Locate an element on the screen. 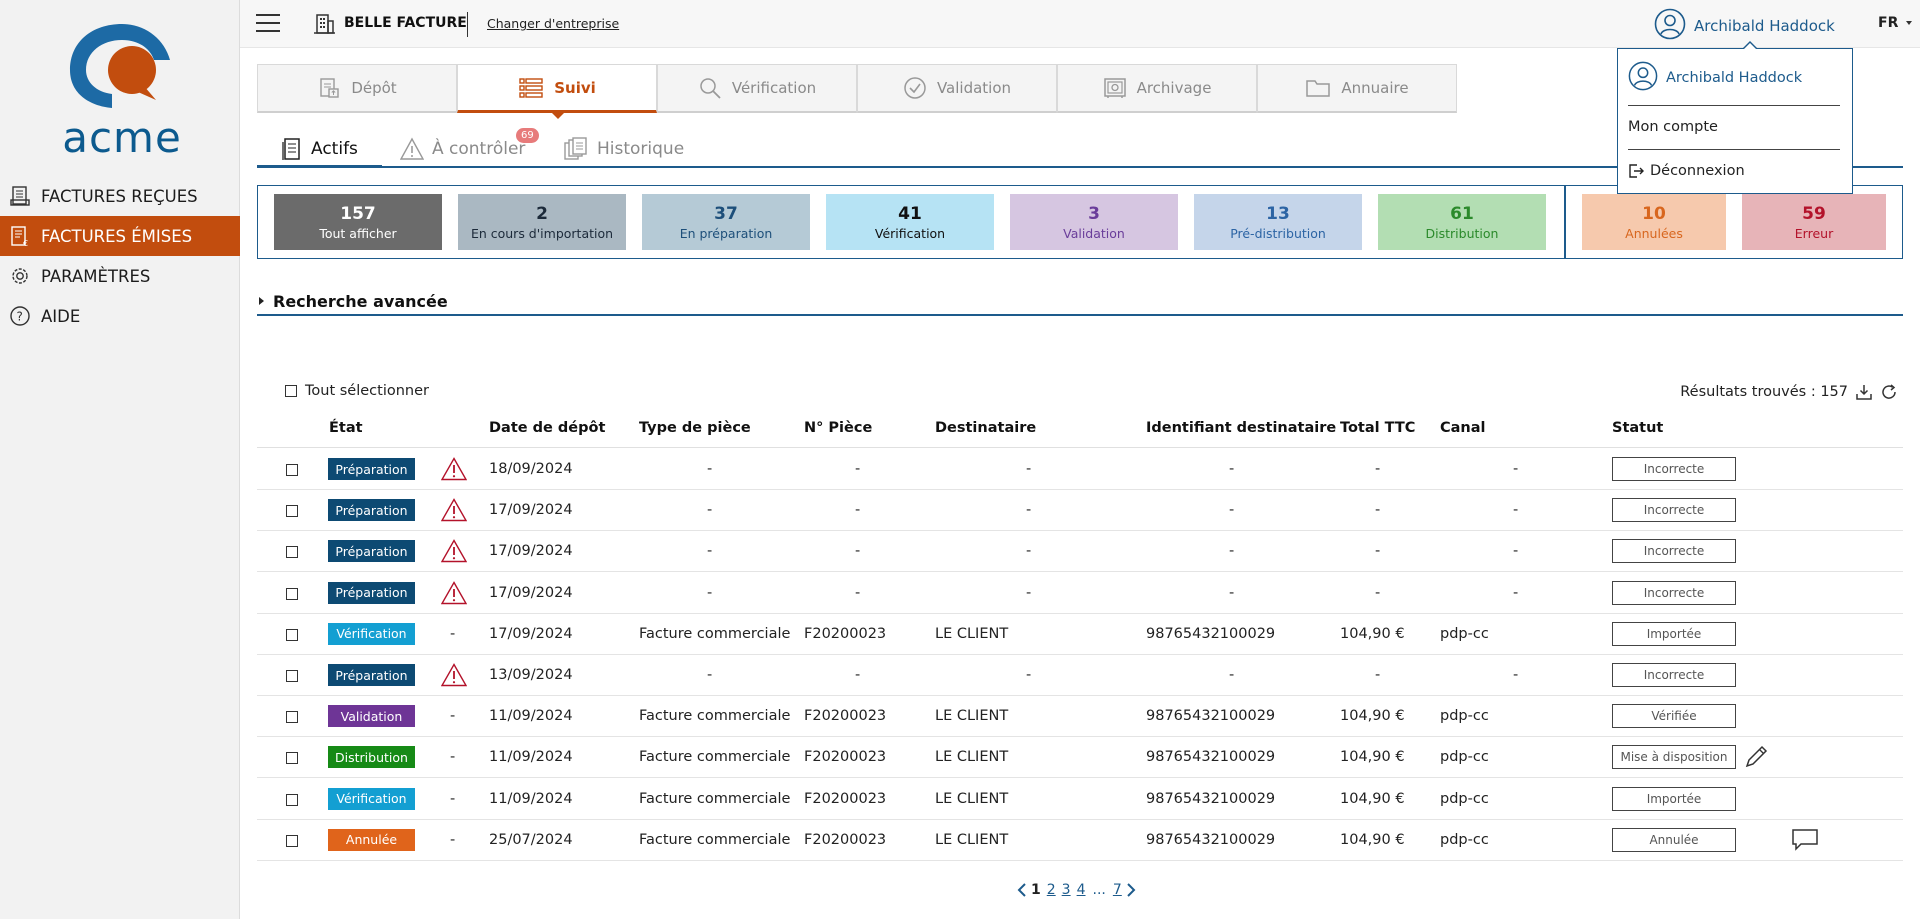  language-selector: FR is located at coordinates (1895, 23).